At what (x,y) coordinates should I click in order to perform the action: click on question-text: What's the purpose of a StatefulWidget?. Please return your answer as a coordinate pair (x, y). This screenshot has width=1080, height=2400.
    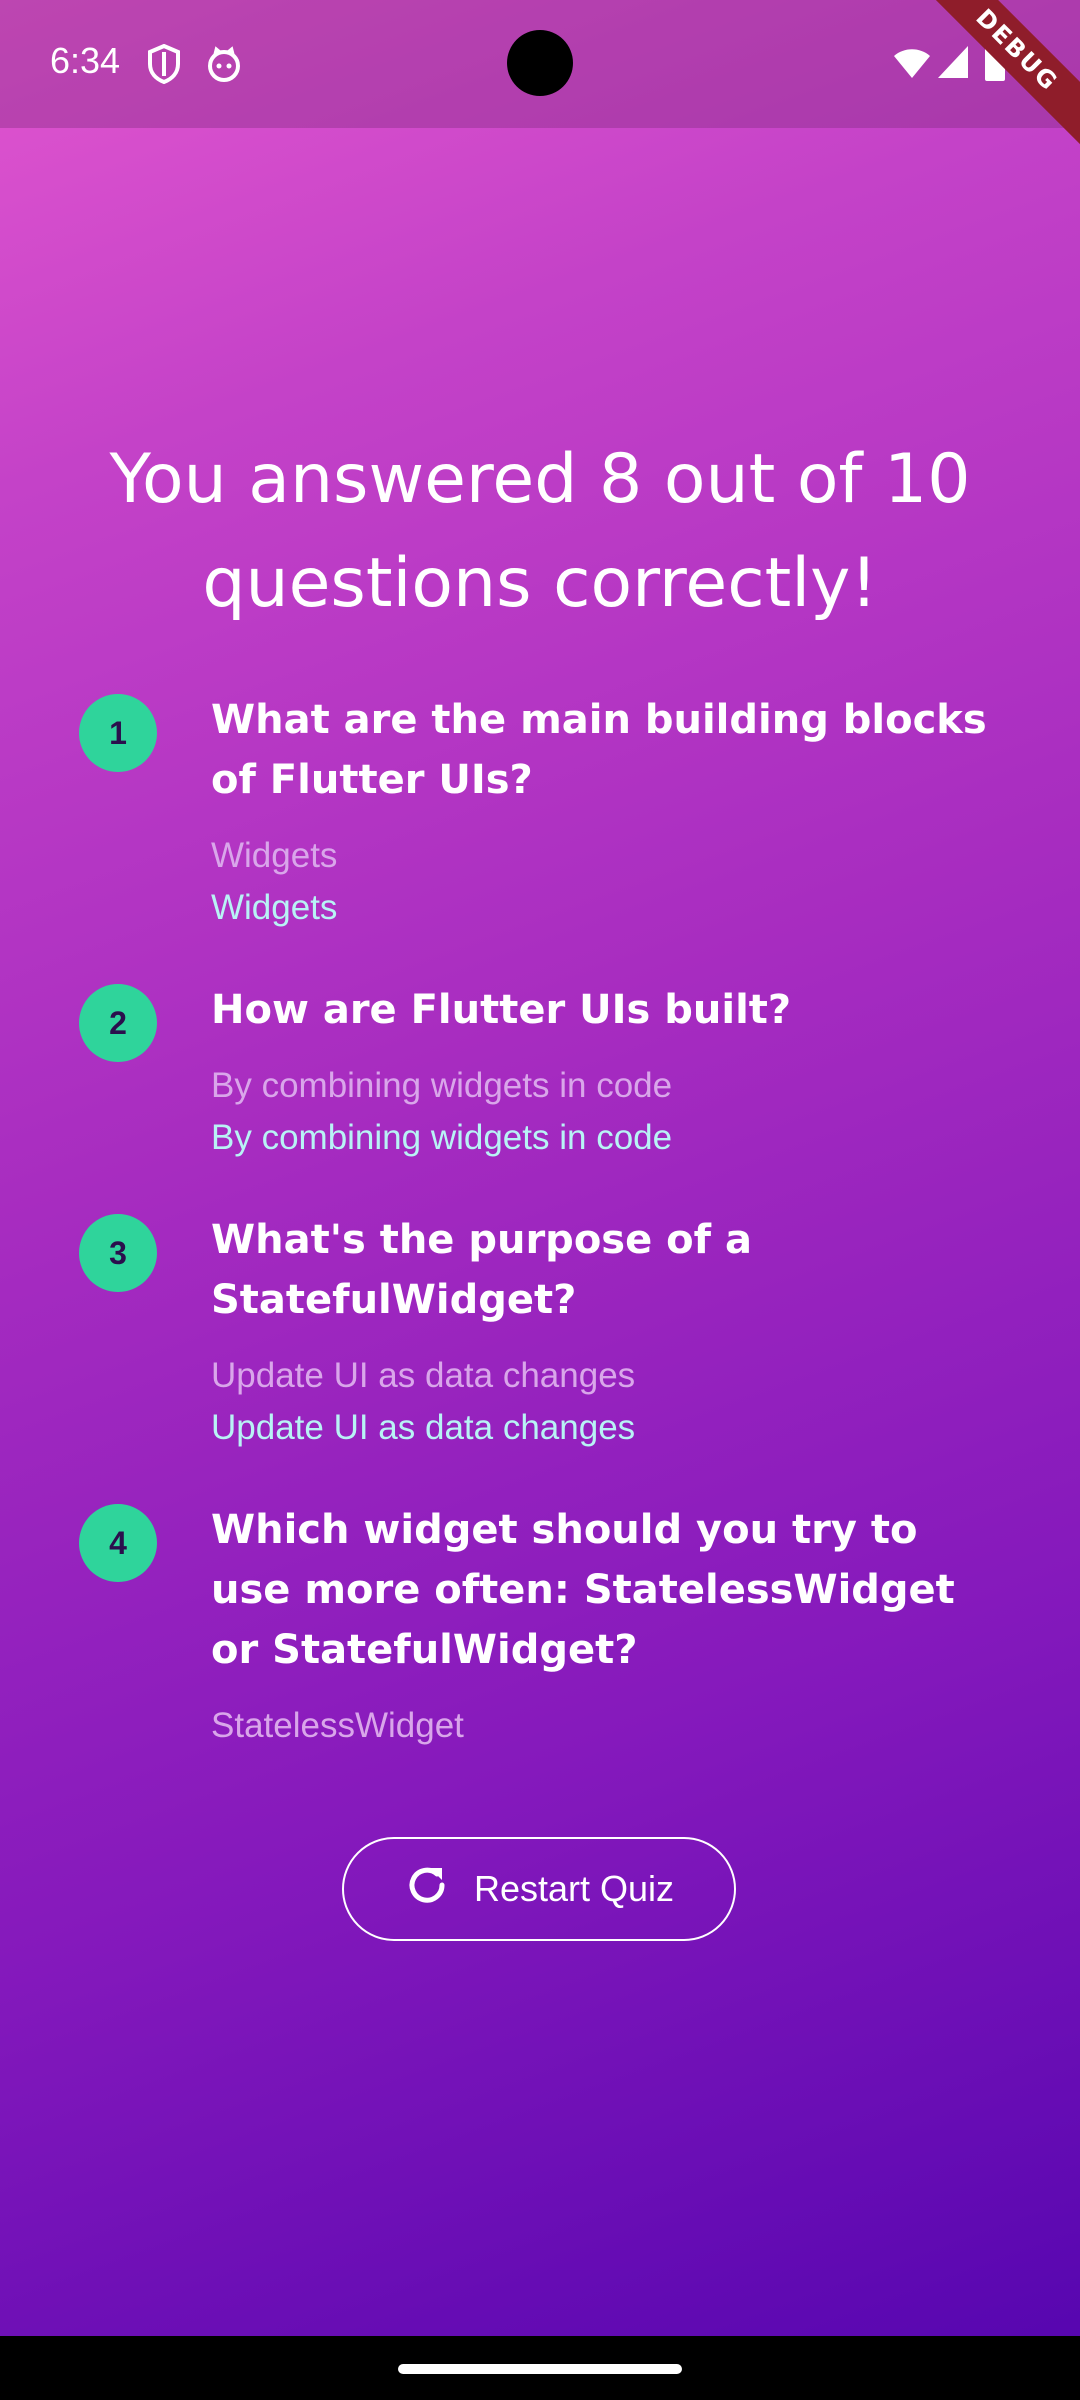
    Looking at the image, I should click on (481, 1270).